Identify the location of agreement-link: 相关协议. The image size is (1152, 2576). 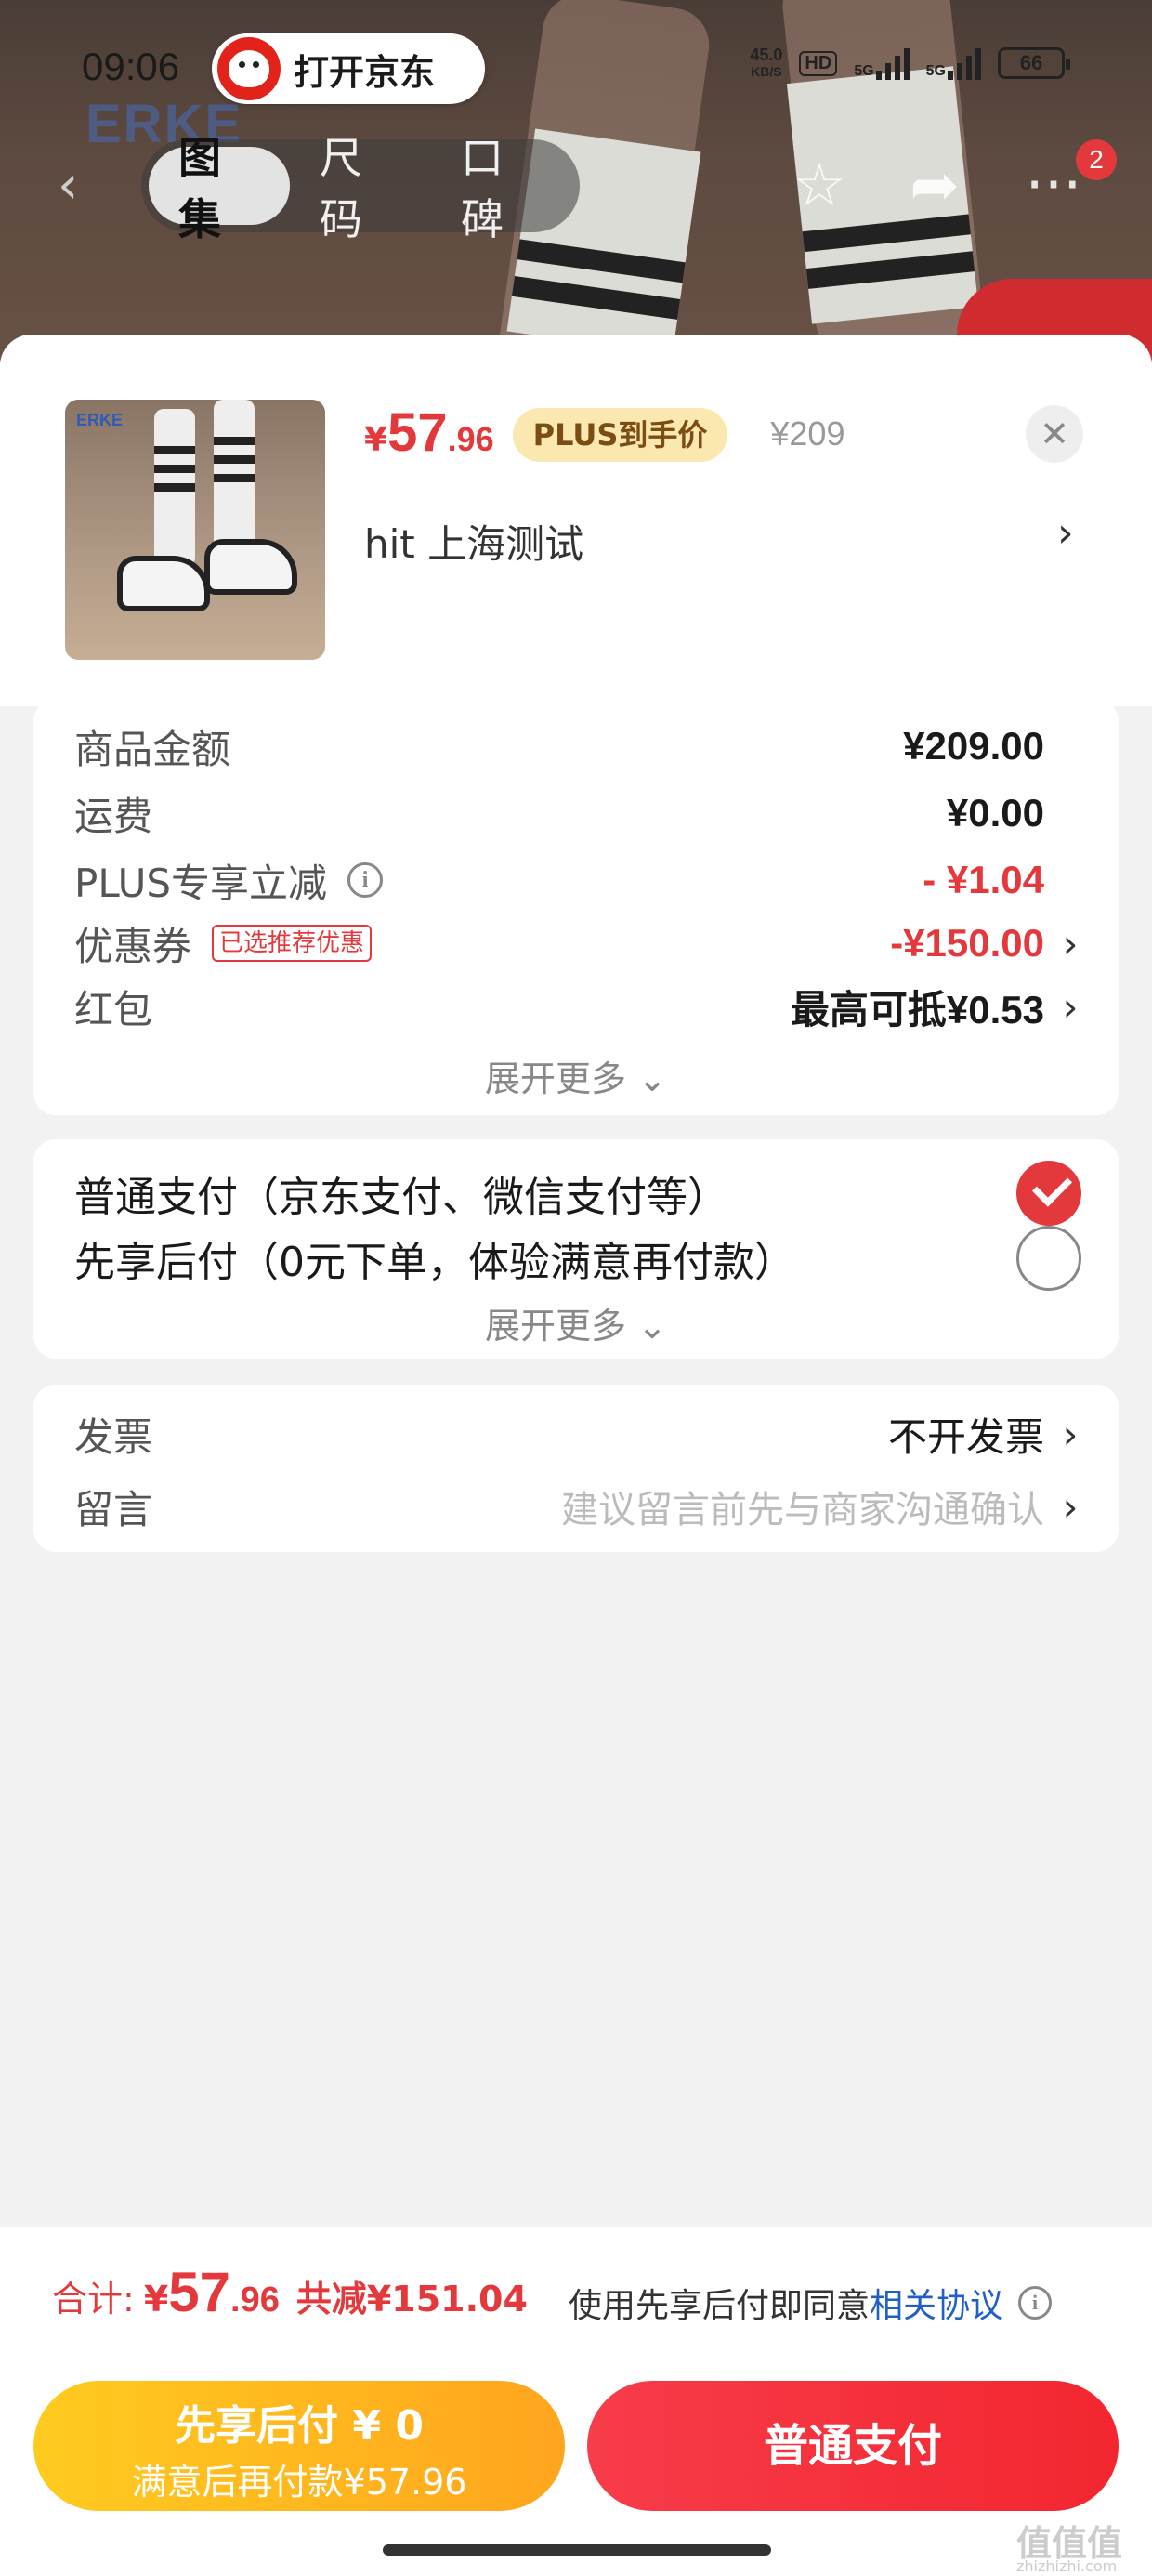
(936, 2303).